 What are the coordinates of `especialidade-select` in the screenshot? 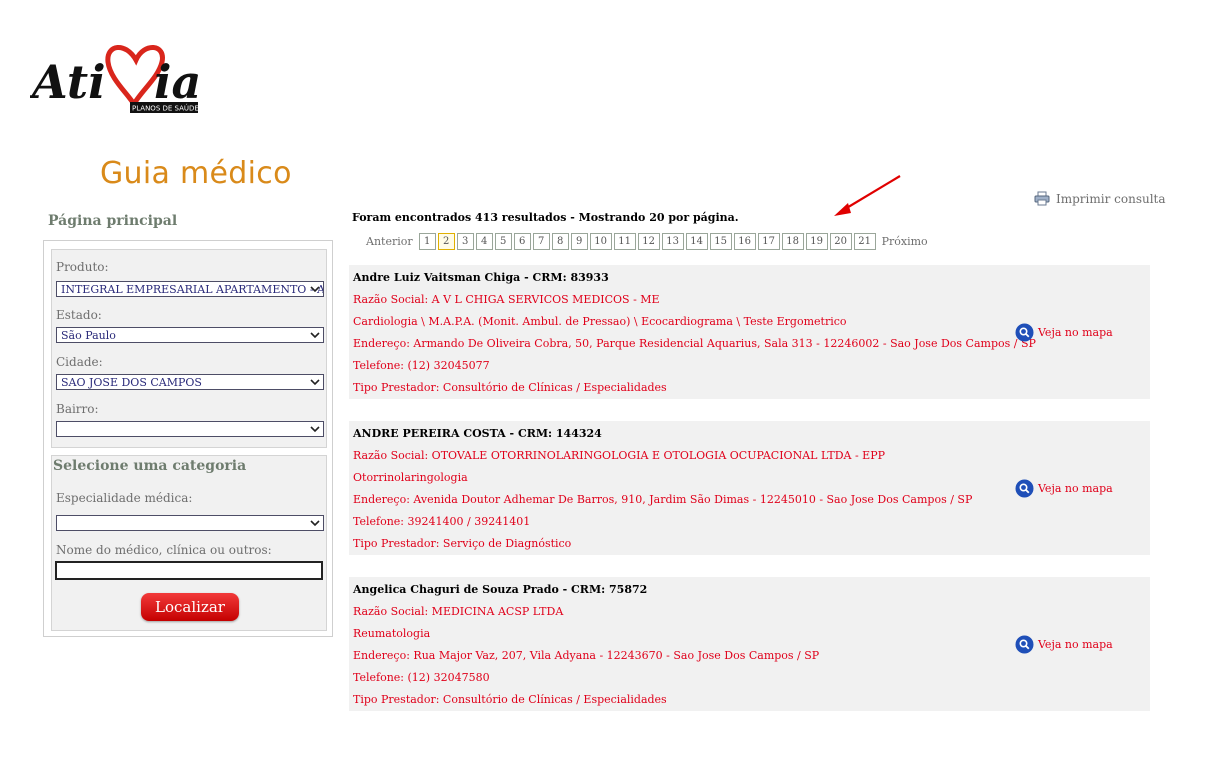 It's located at (190, 523).